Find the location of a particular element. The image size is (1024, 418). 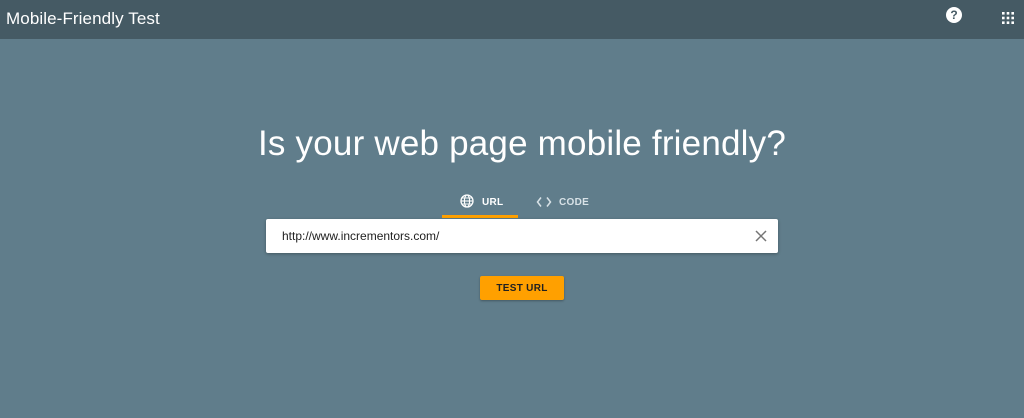

tab-code: CODE is located at coordinates (561, 203).